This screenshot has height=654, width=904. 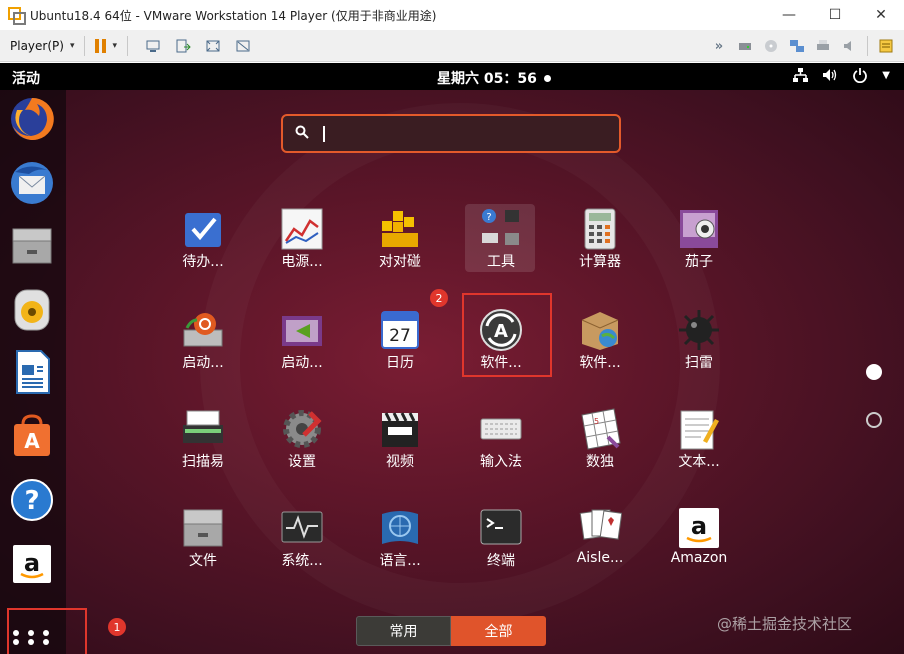 I want to click on send-ctrl-alt-del-icon, so click(x=153, y=46).